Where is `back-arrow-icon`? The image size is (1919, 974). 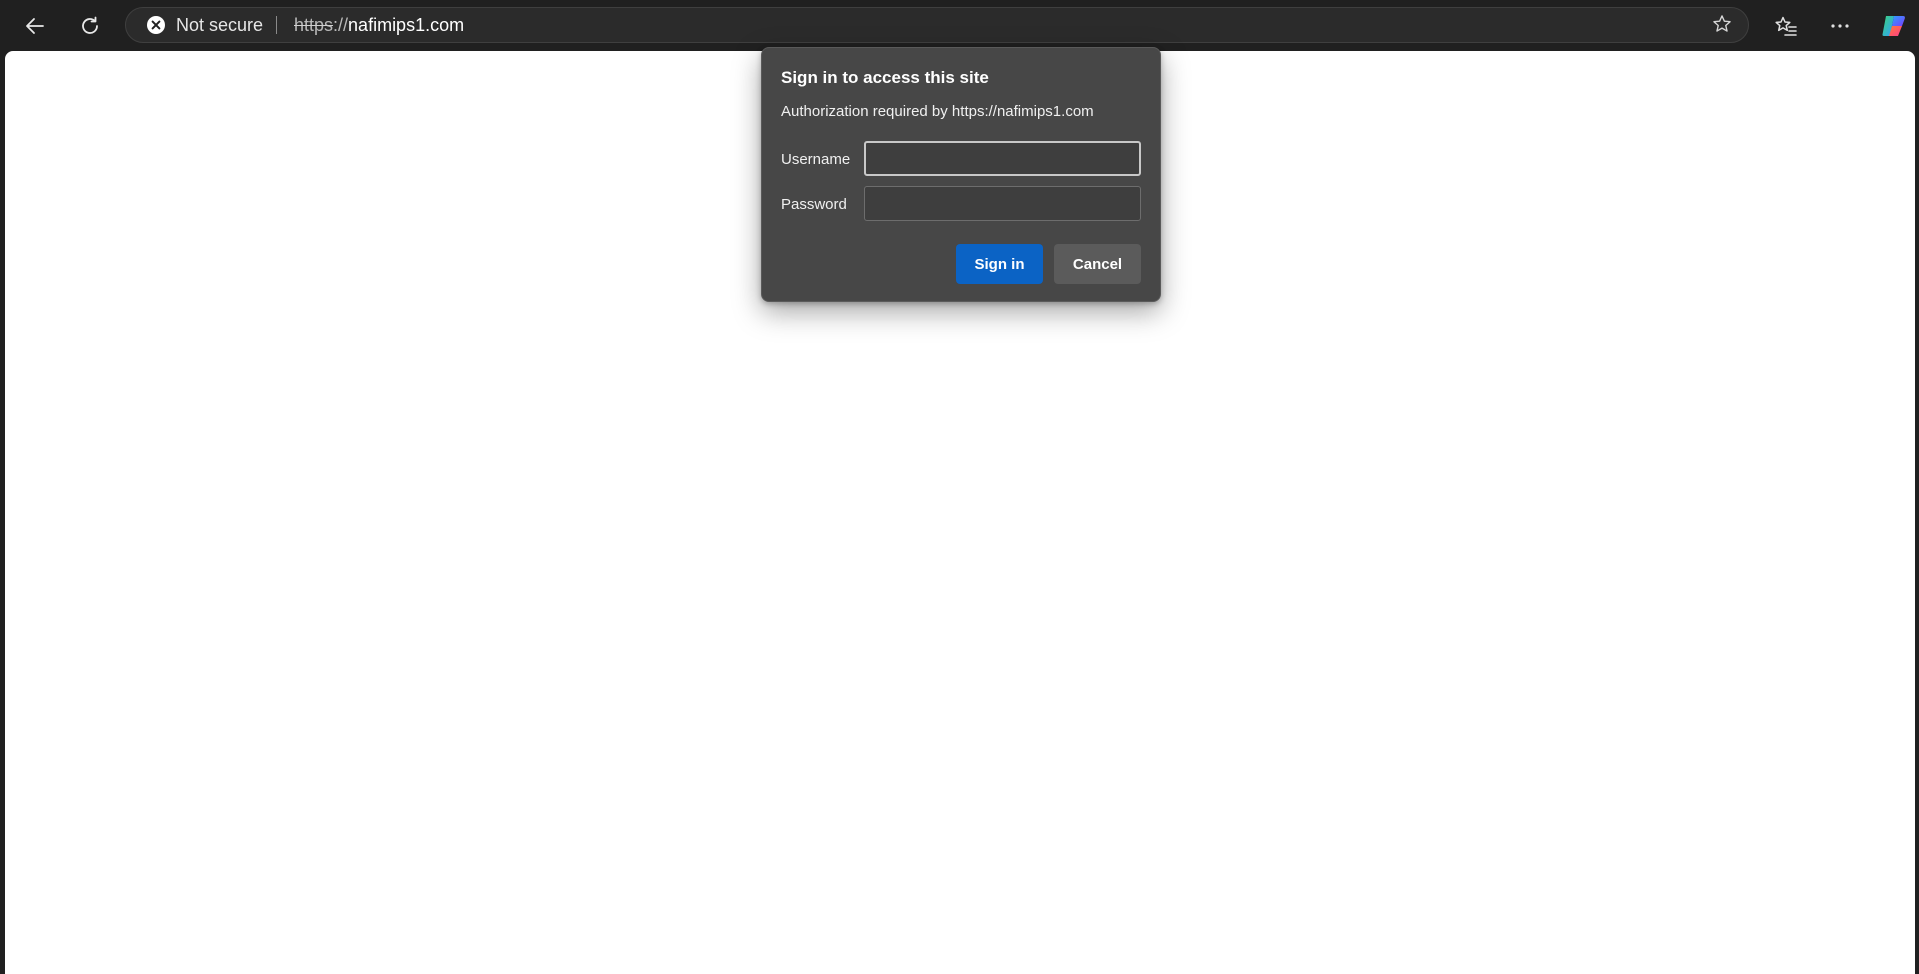
back-arrow-icon is located at coordinates (35, 26).